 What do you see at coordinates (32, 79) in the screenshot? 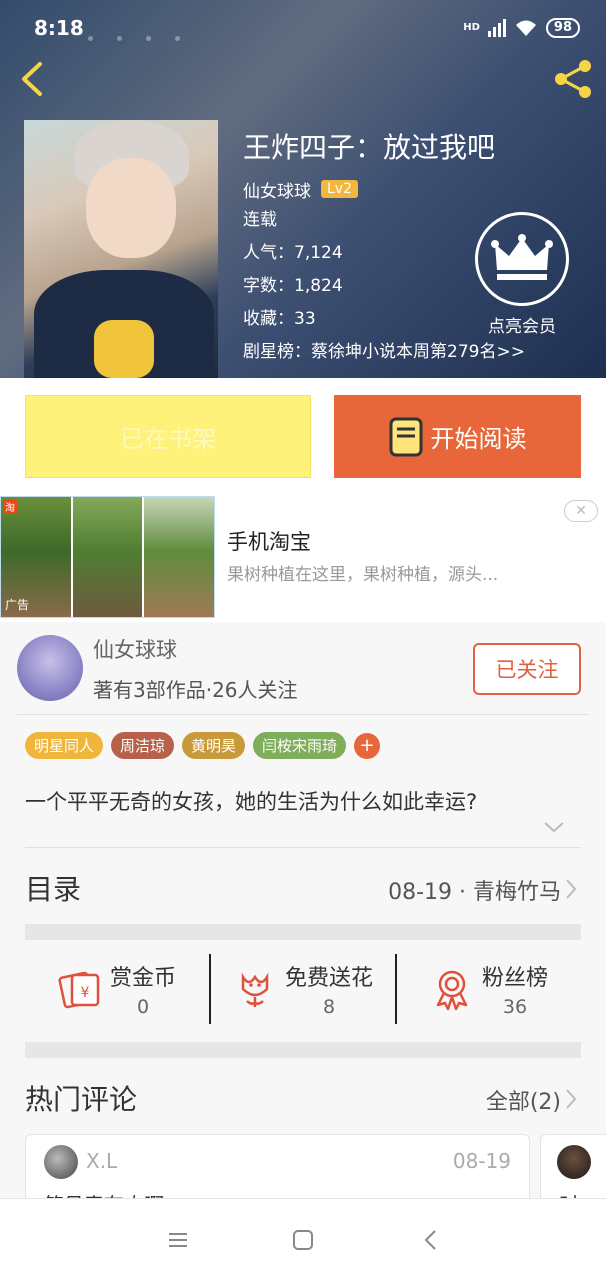
I see `back-icon` at bounding box center [32, 79].